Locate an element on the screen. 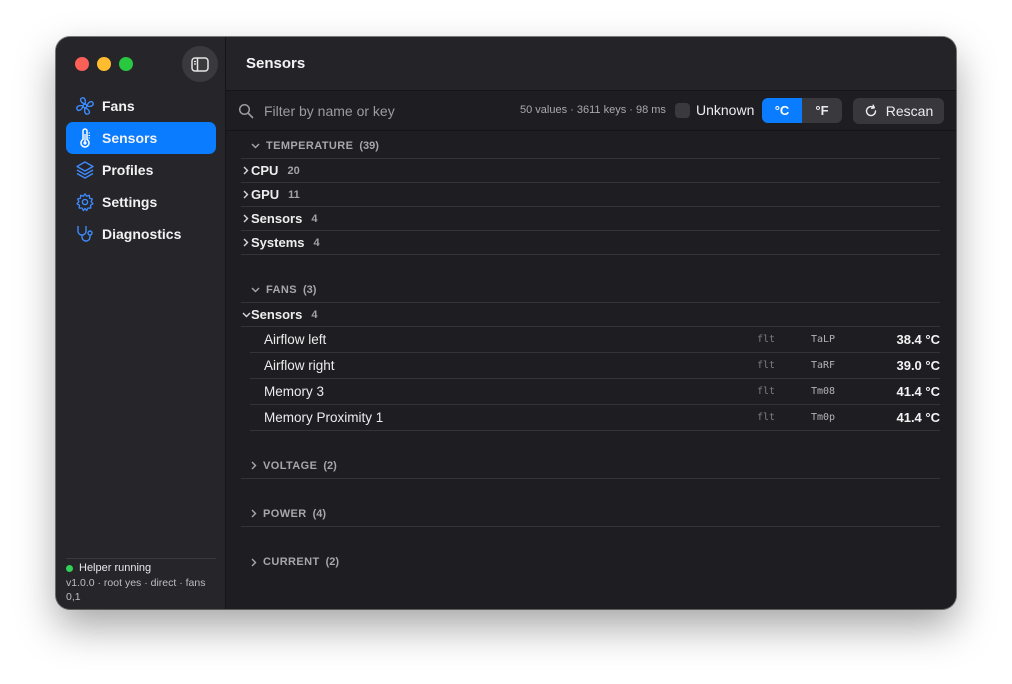 The height and width of the screenshot is (684, 1012). search-icon is located at coordinates (246, 110).